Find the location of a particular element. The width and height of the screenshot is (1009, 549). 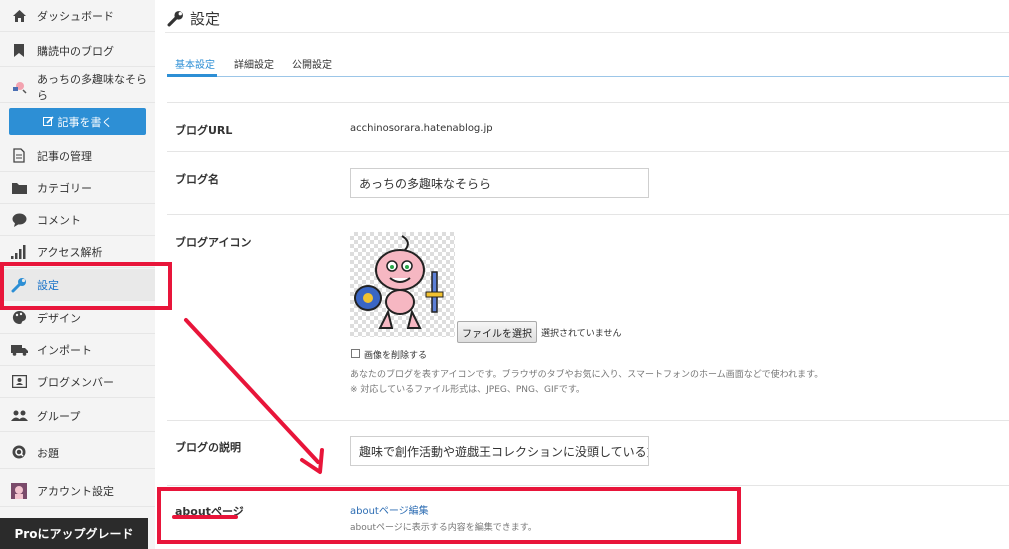

choose-file-button: ファイルを選択 is located at coordinates (497, 332).